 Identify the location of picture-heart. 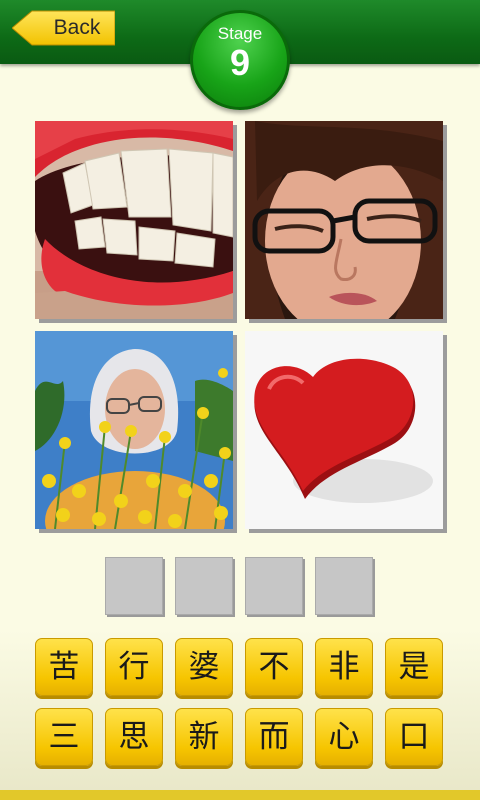
(344, 430).